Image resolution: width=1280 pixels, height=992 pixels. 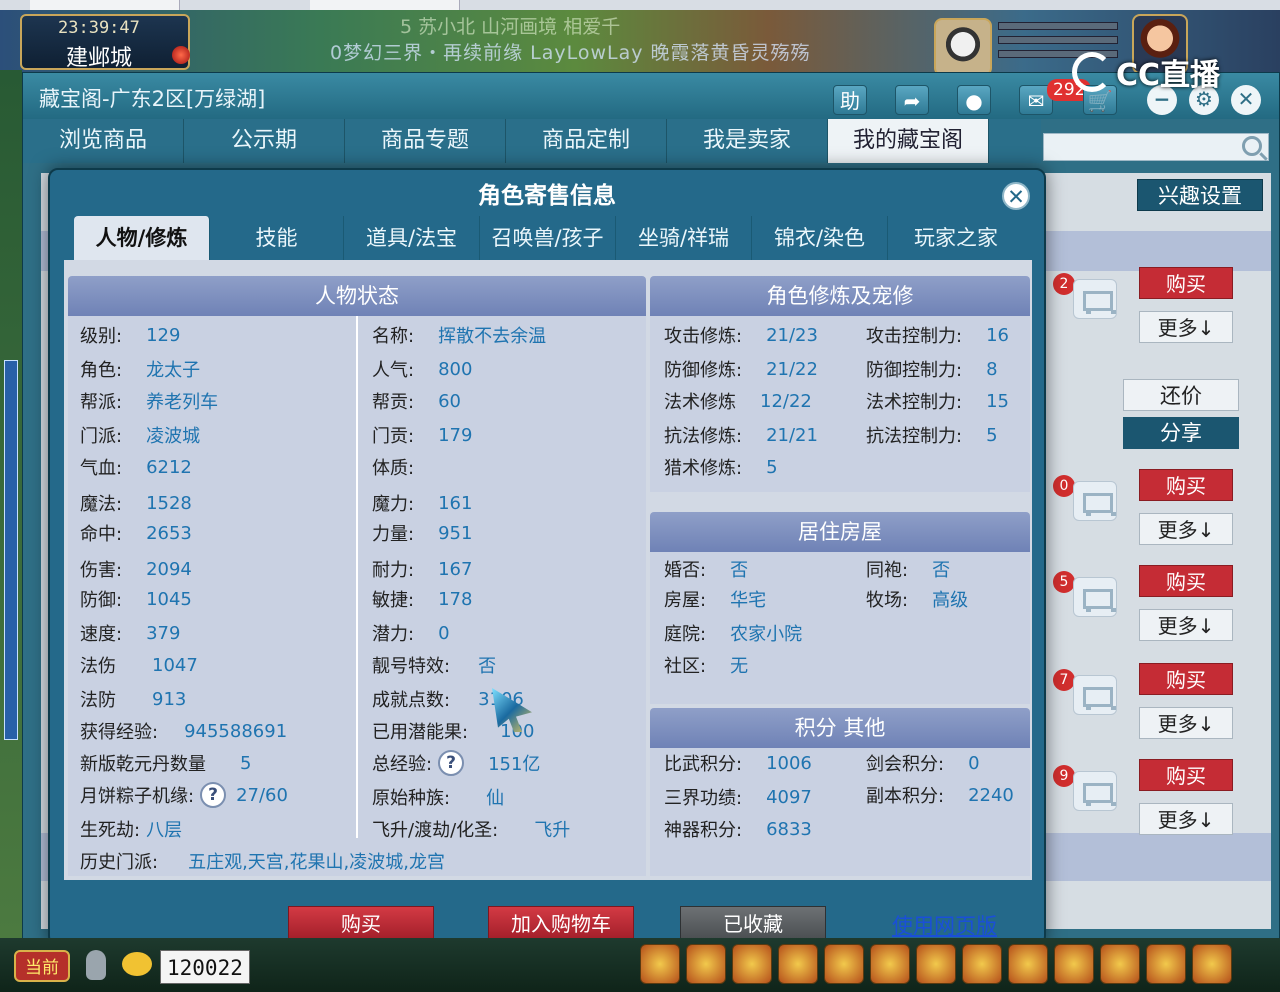 I want to click on record-icon: ●, so click(x=974, y=100).